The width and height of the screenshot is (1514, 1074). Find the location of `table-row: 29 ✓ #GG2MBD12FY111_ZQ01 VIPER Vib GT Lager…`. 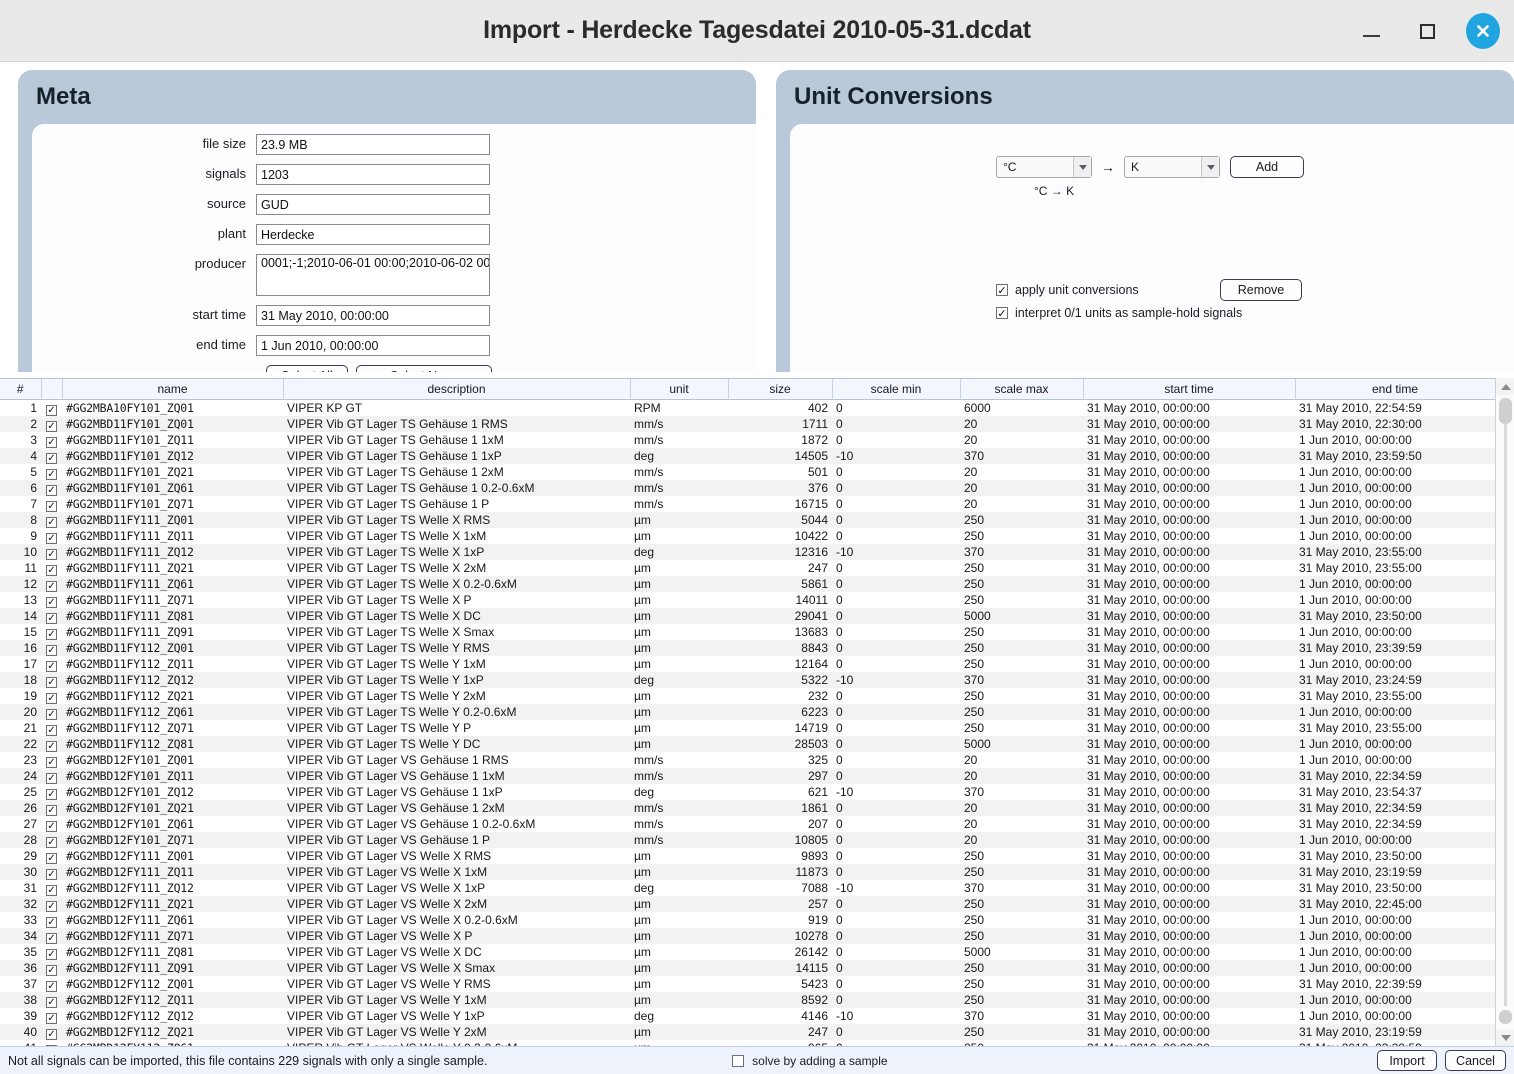

table-row: 29 ✓ #GG2MBD12FY111_ZQ01 VIPER Vib GT Lager… is located at coordinates (747, 855).